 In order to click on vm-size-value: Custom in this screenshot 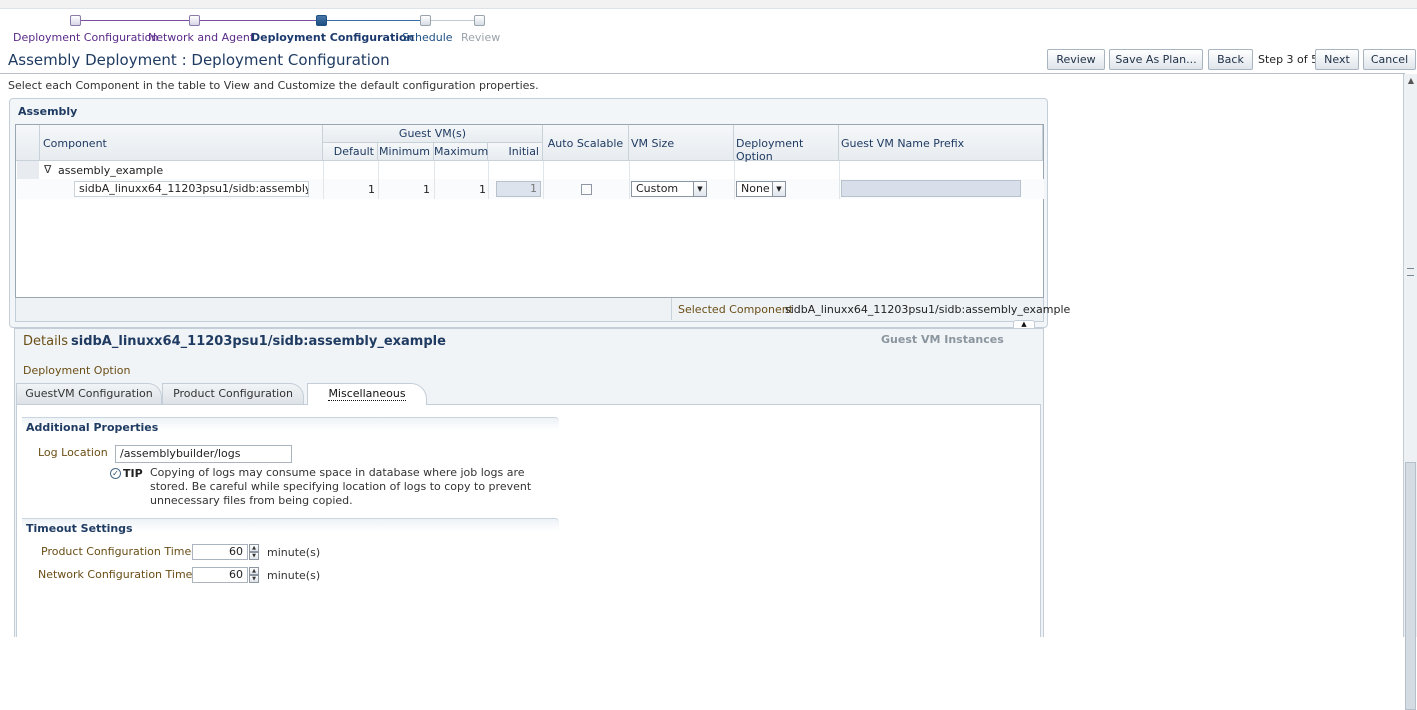, I will do `click(657, 188)`.